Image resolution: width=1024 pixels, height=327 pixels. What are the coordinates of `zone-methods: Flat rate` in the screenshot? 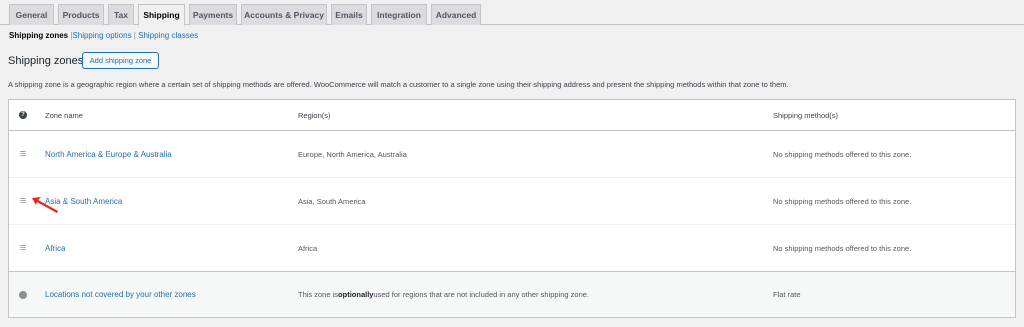 It's located at (787, 294).